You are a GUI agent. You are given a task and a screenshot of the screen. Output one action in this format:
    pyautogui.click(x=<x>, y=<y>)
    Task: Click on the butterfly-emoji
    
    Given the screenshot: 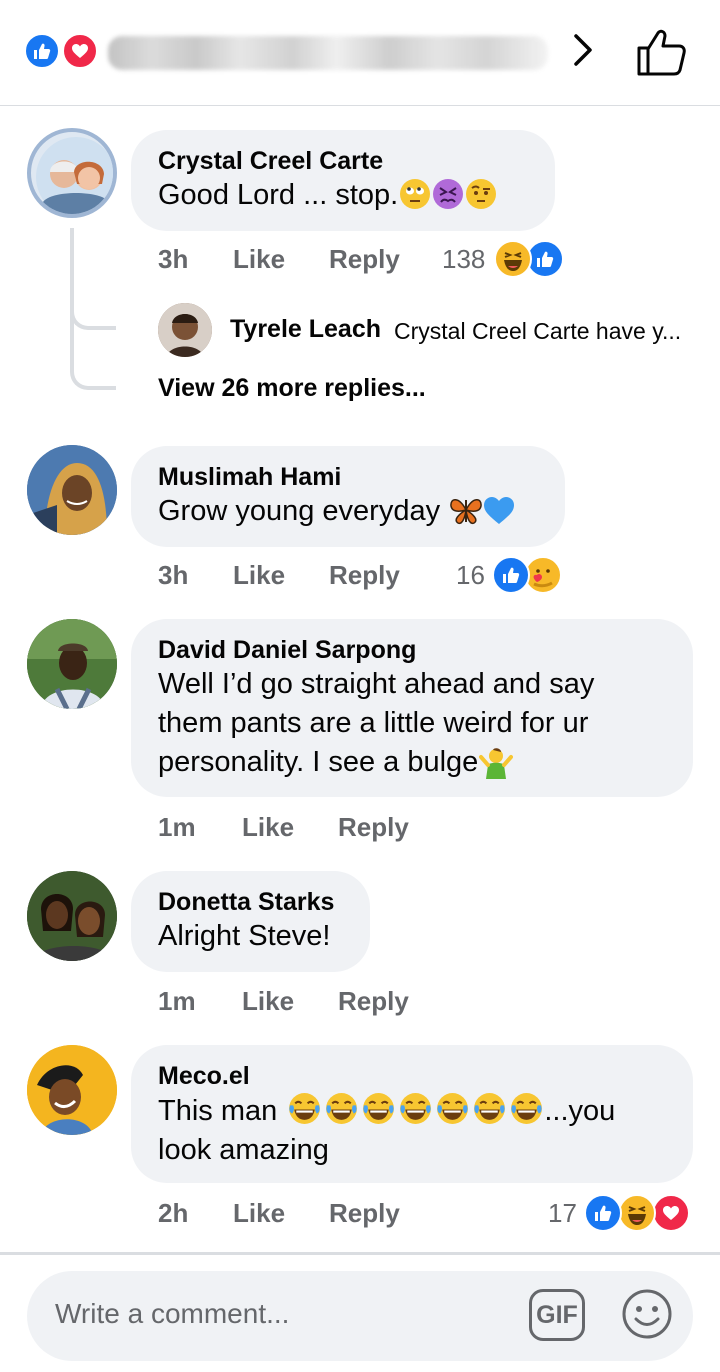 What is the action you would take?
    pyautogui.click(x=465, y=510)
    